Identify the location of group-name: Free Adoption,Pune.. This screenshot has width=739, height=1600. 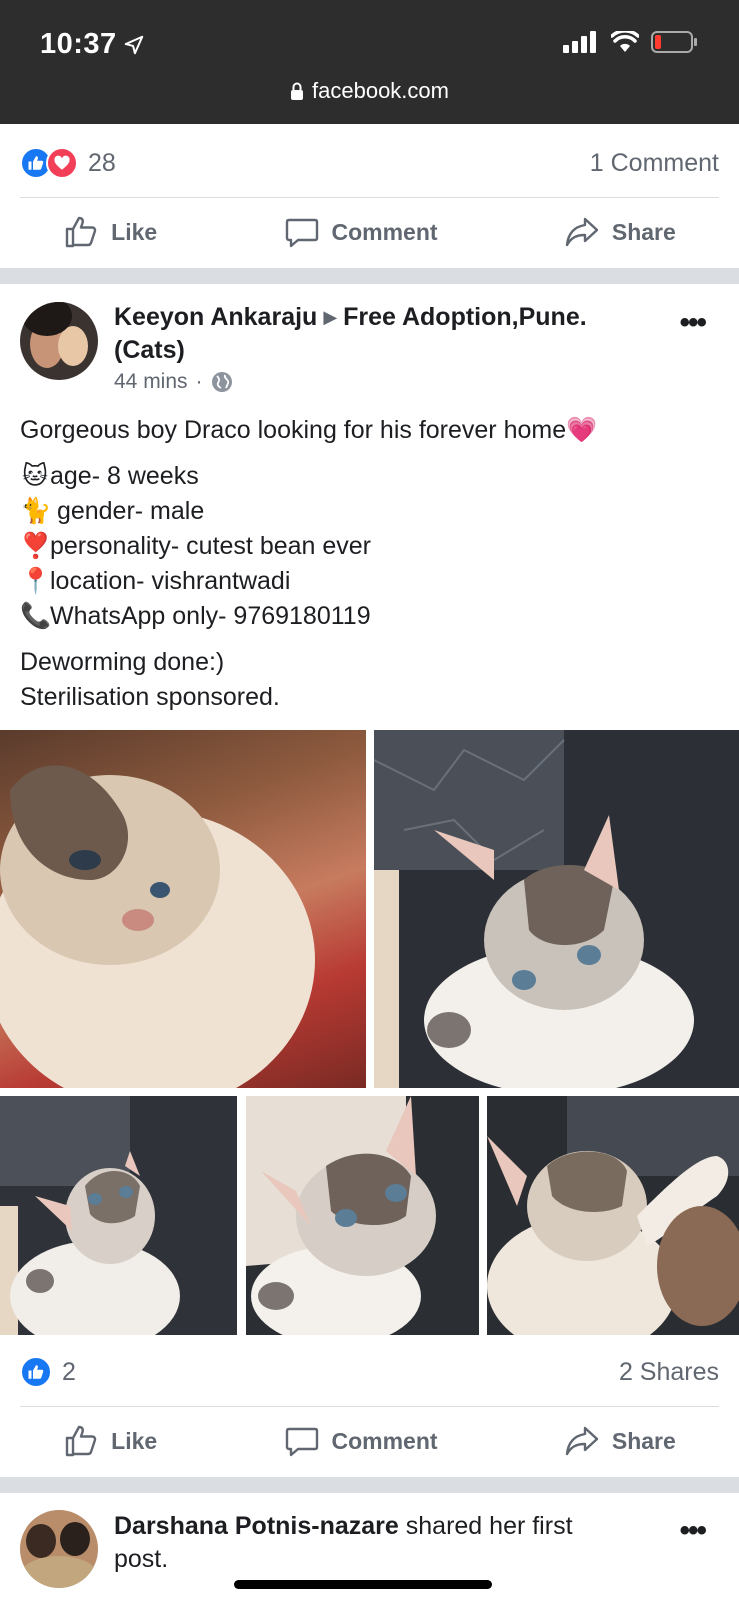
(465, 317).